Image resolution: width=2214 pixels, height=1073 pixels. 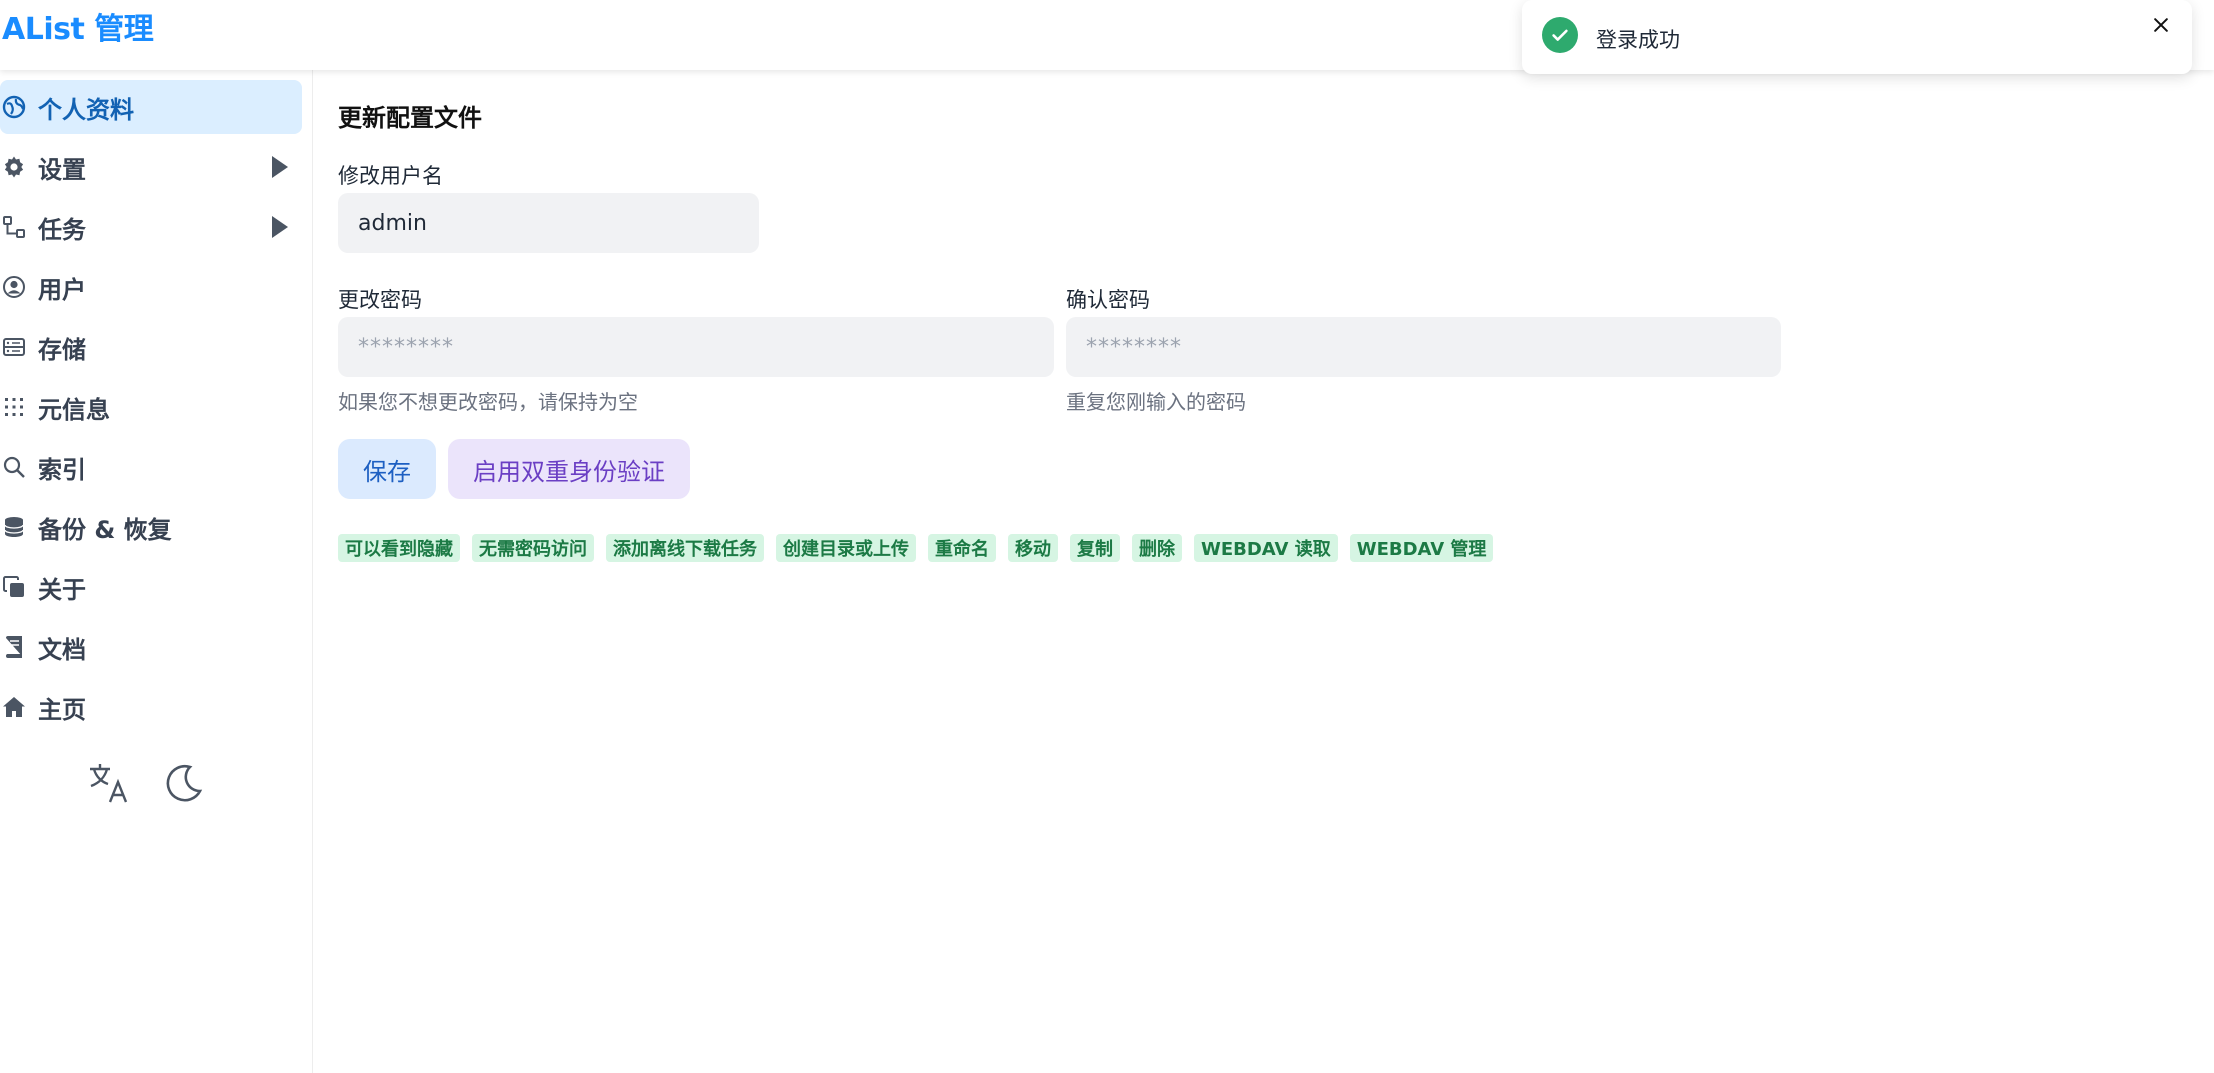 What do you see at coordinates (151, 407) in the screenshot?
I see `sidebar-item-meta: 元信息` at bounding box center [151, 407].